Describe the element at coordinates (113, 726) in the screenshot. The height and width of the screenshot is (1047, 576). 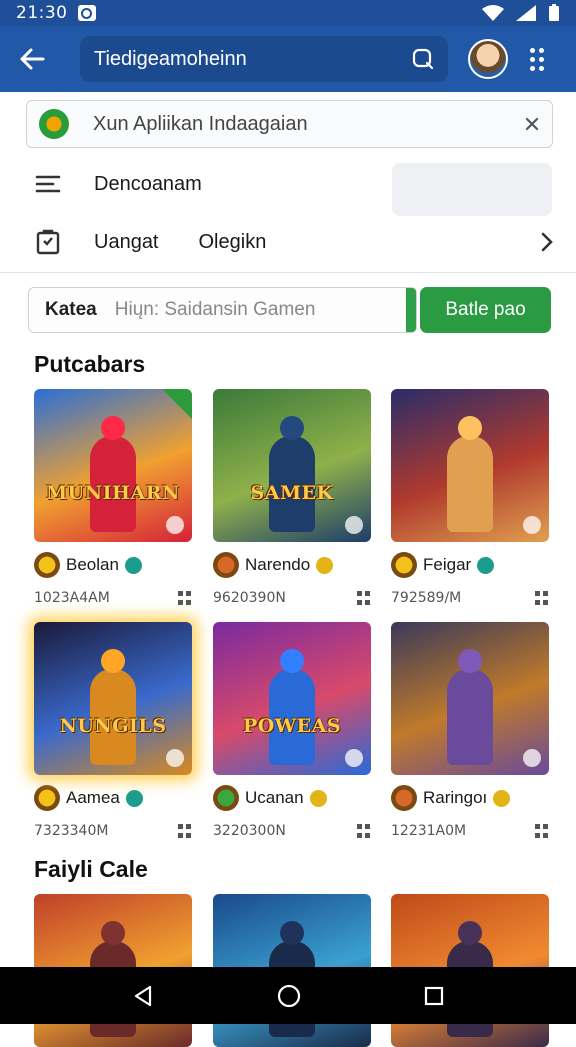
I see `game-title-art: NUNGILS` at that location.